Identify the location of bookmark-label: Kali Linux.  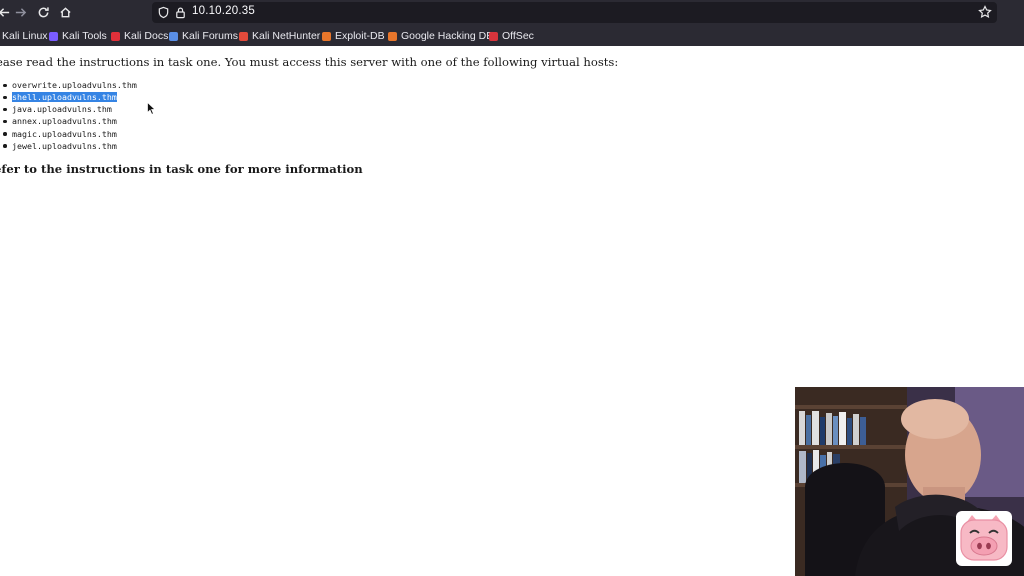
(25, 36).